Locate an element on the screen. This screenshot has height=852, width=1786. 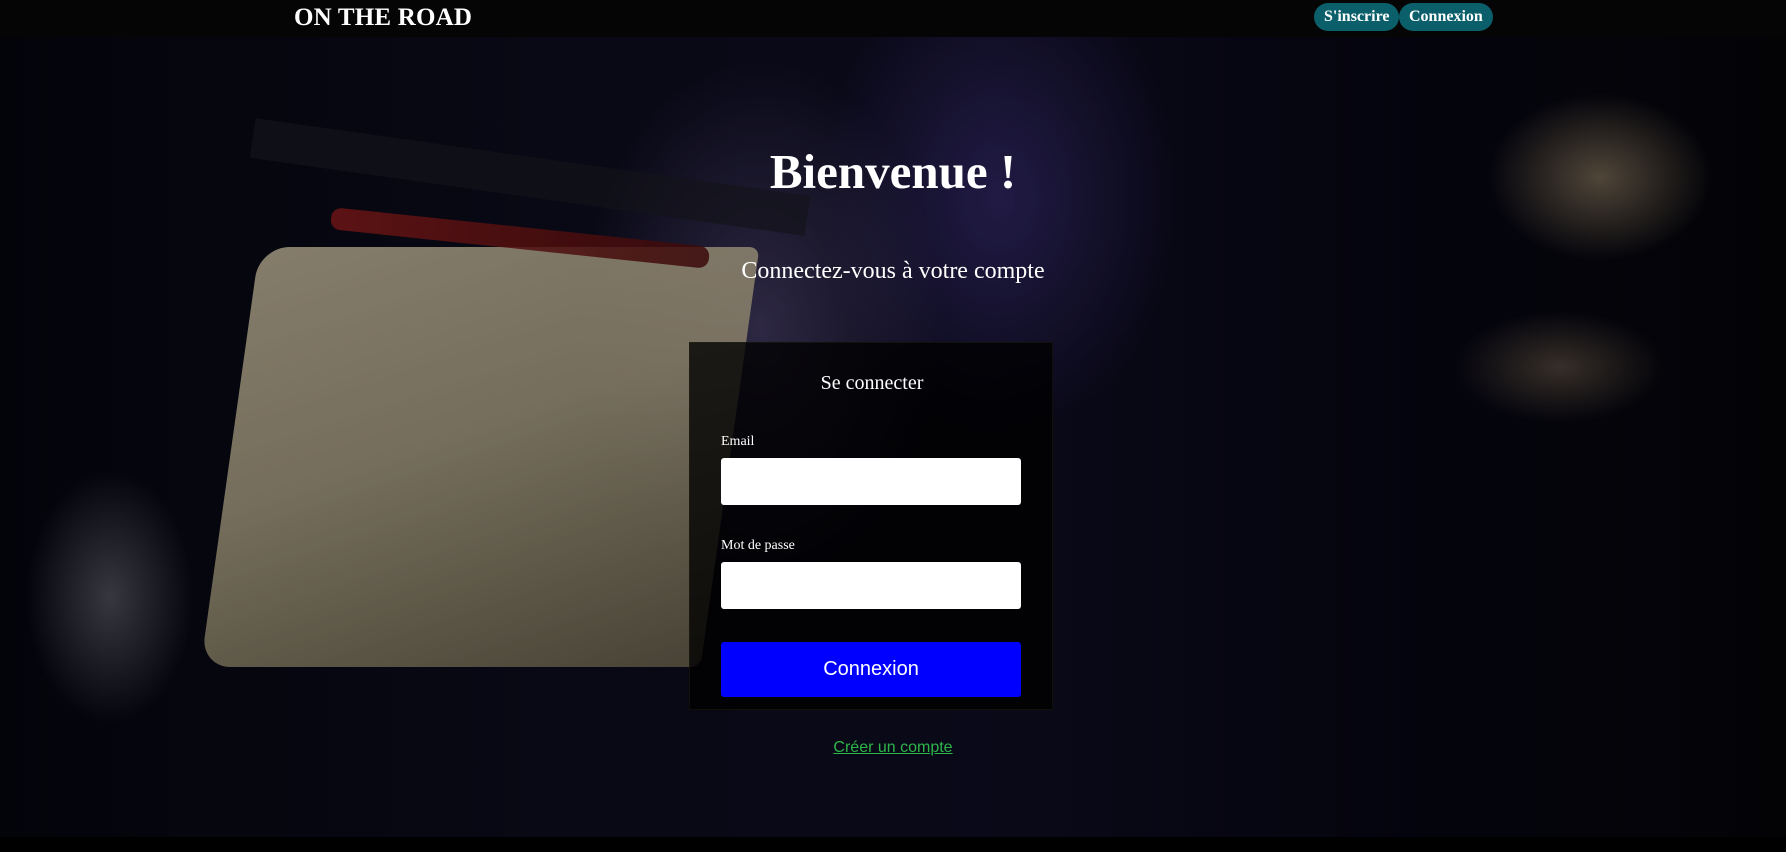
signup-nav-button: S'inscrire is located at coordinates (1357, 17).